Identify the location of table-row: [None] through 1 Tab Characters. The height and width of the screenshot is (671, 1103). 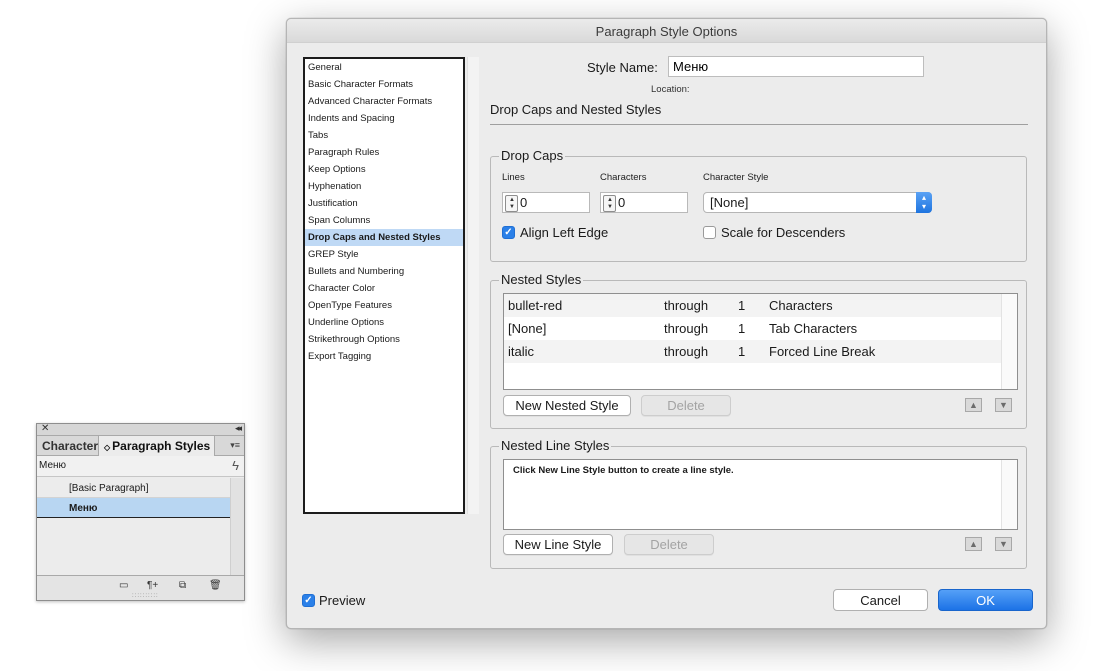
(760, 328).